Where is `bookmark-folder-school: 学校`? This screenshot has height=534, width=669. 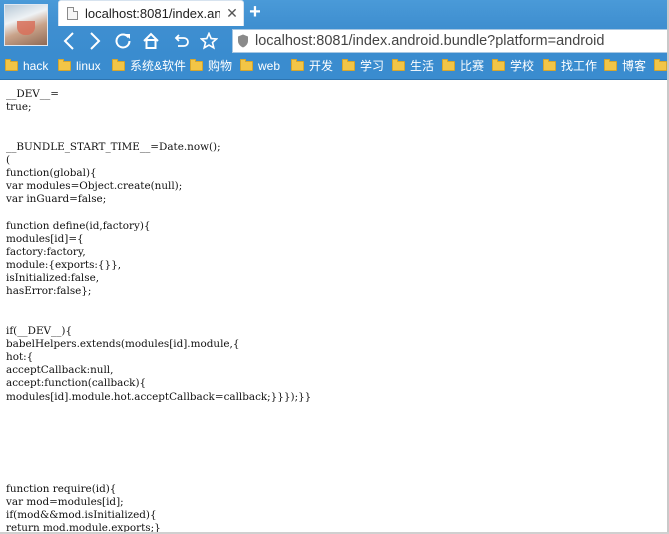 bookmark-folder-school: 学校 is located at coordinates (513, 66).